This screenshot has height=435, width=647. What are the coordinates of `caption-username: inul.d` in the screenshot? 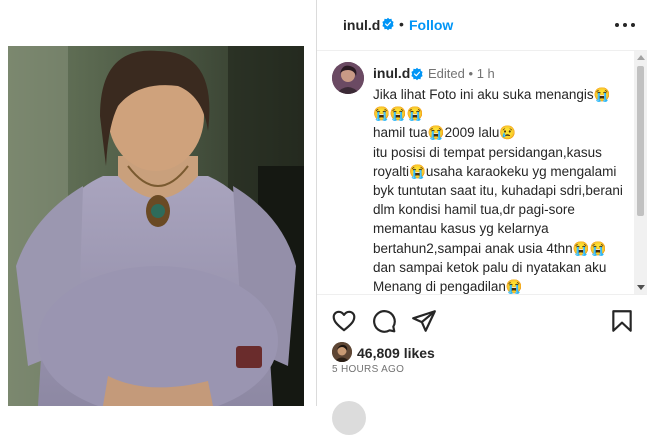 It's located at (391, 73).